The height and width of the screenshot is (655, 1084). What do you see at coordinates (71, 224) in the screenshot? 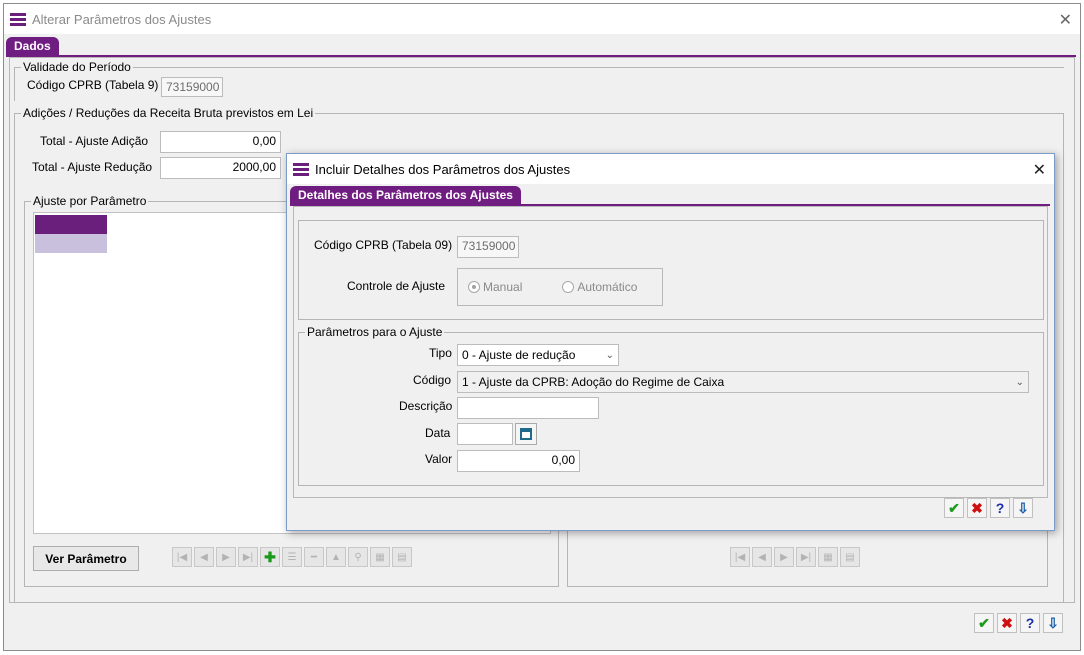
I see `list-item-selected` at bounding box center [71, 224].